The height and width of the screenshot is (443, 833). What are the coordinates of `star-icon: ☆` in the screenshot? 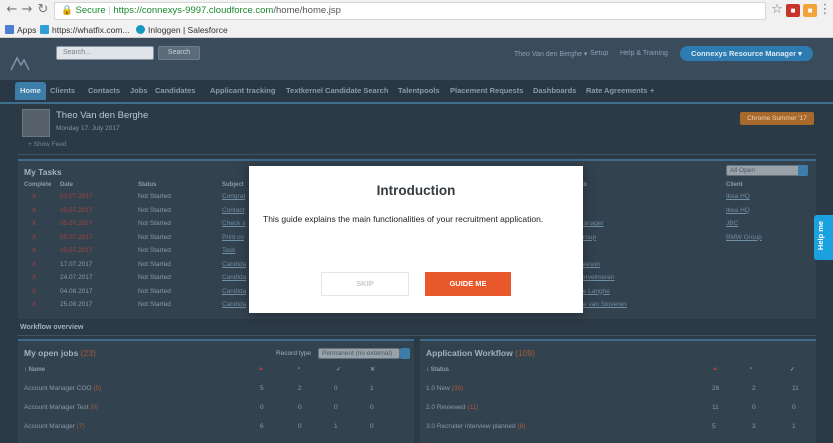 It's located at (777, 10).